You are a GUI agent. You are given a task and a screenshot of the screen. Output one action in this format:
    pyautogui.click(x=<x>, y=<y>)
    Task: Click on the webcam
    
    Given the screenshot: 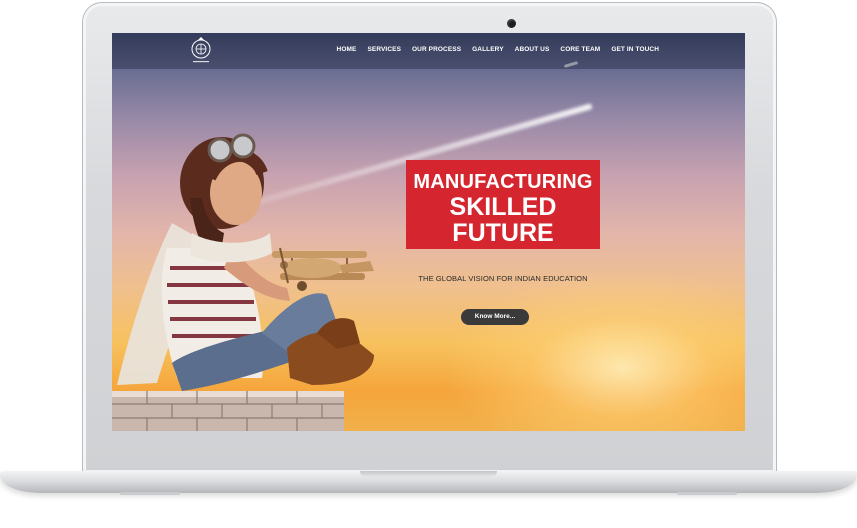 What is the action you would take?
    pyautogui.click(x=511, y=23)
    